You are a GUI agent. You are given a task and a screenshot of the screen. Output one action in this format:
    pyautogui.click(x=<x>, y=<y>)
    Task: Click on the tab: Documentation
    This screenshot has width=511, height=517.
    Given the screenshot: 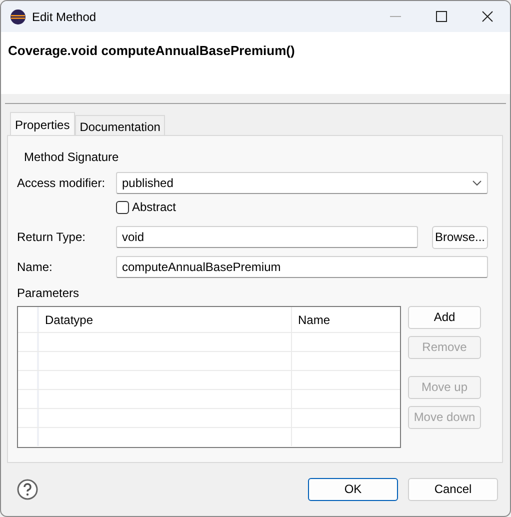 What is the action you would take?
    pyautogui.click(x=120, y=124)
    